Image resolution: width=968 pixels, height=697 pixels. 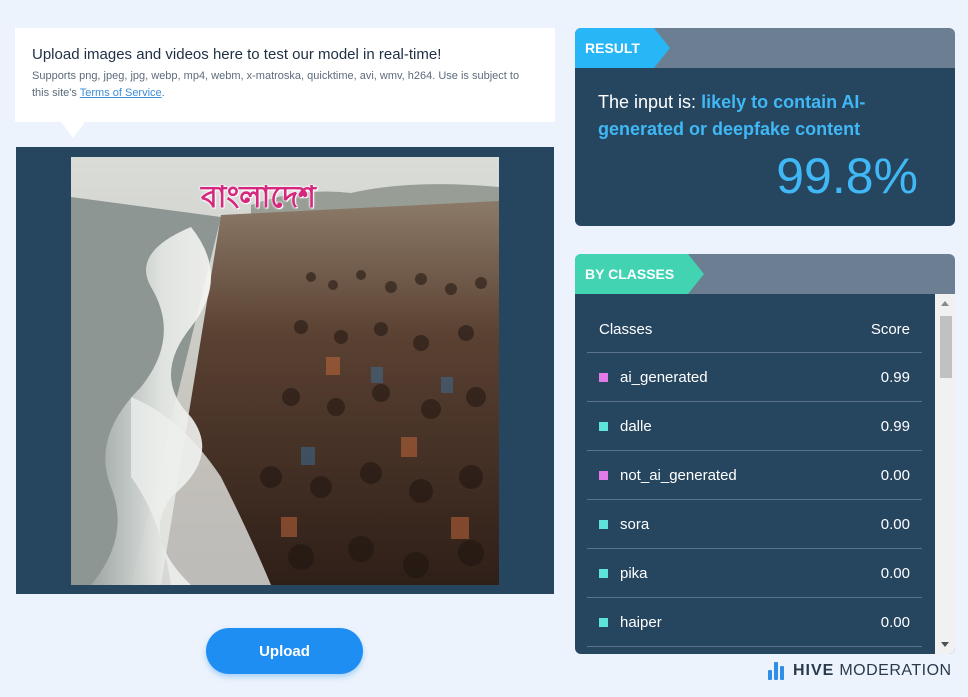 What do you see at coordinates (777, 671) in the screenshot?
I see `hive-logo-icon` at bounding box center [777, 671].